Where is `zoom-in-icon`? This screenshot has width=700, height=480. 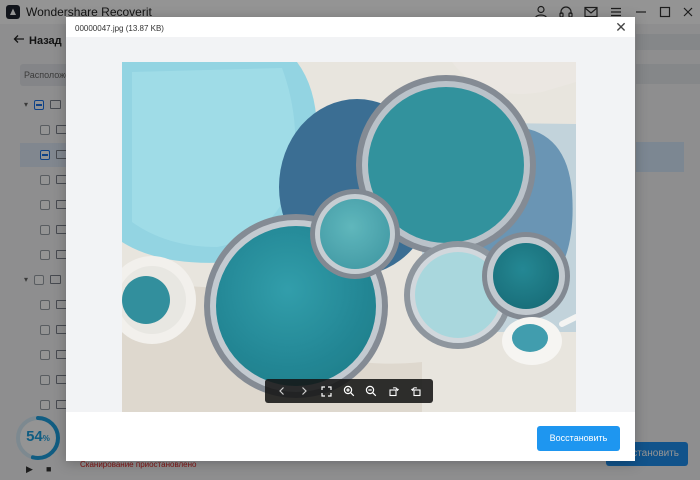 zoom-in-icon is located at coordinates (349, 391).